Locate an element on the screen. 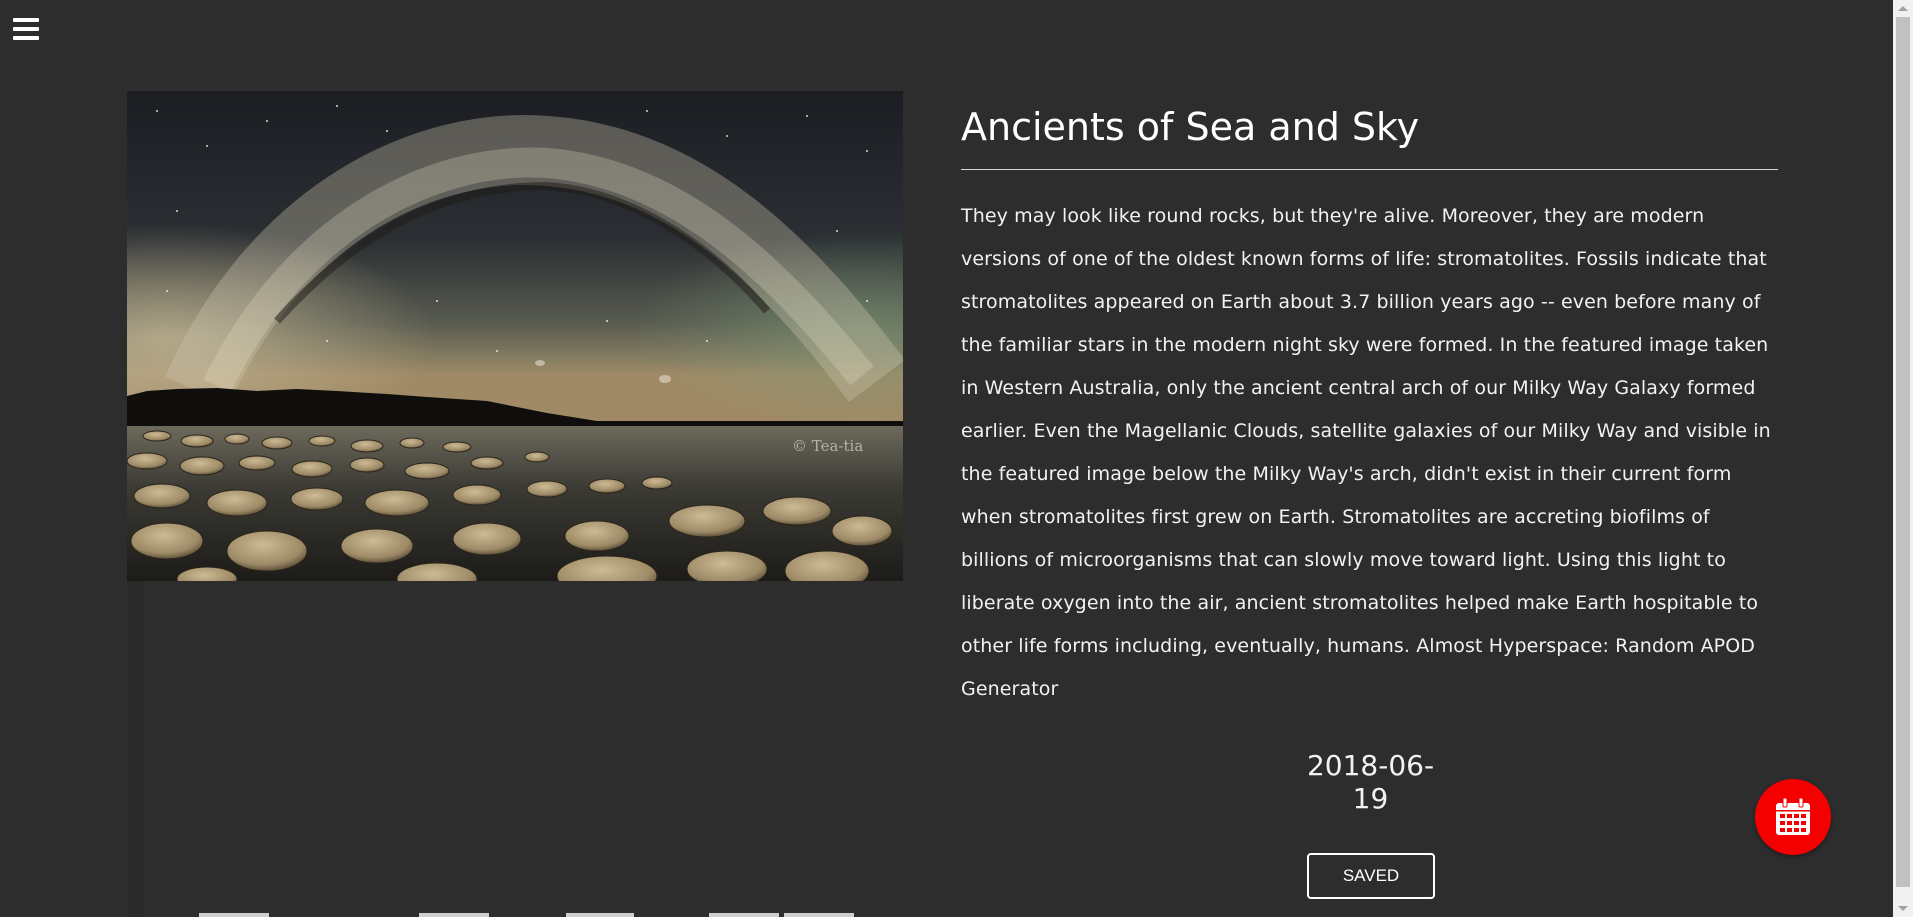 The width and height of the screenshot is (1913, 917). apod-date: 2018-06-19 is located at coordinates (1370, 782).